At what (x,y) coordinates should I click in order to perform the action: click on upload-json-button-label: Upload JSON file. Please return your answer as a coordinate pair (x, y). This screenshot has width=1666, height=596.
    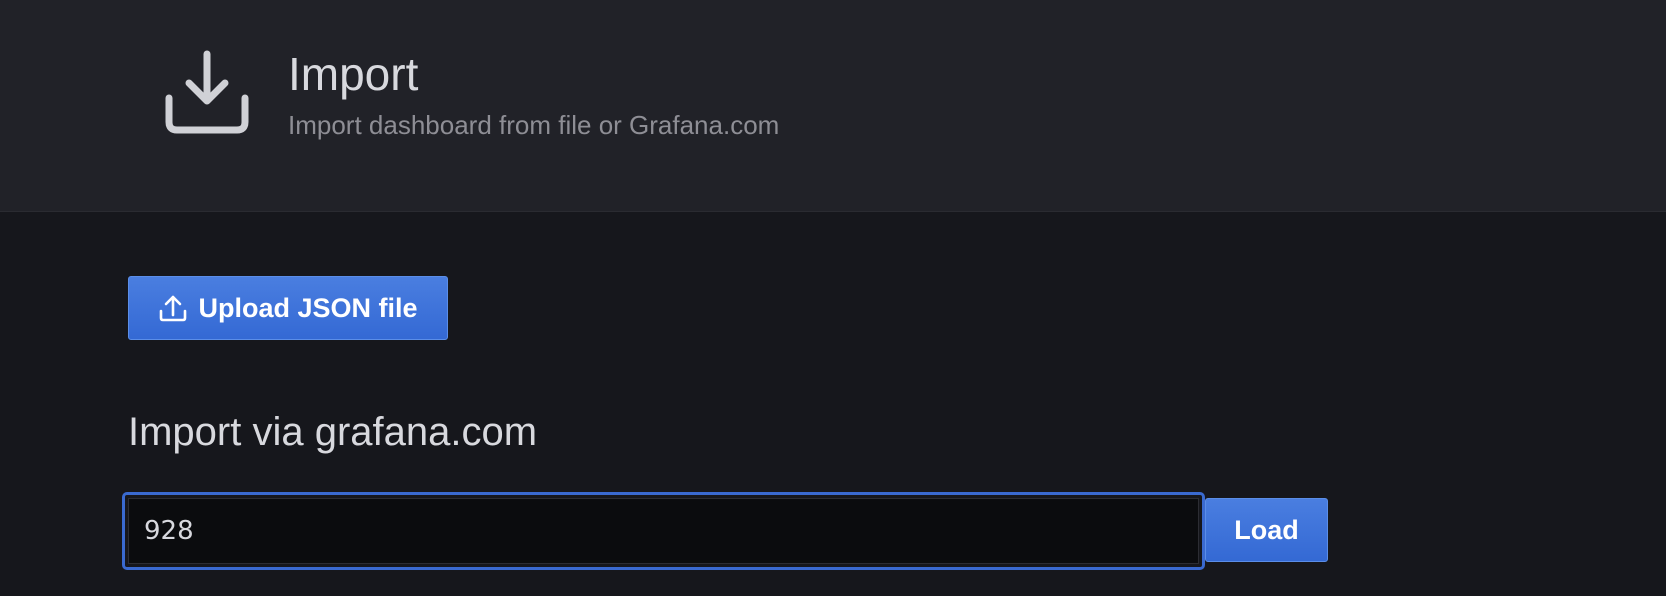
    Looking at the image, I should click on (308, 307).